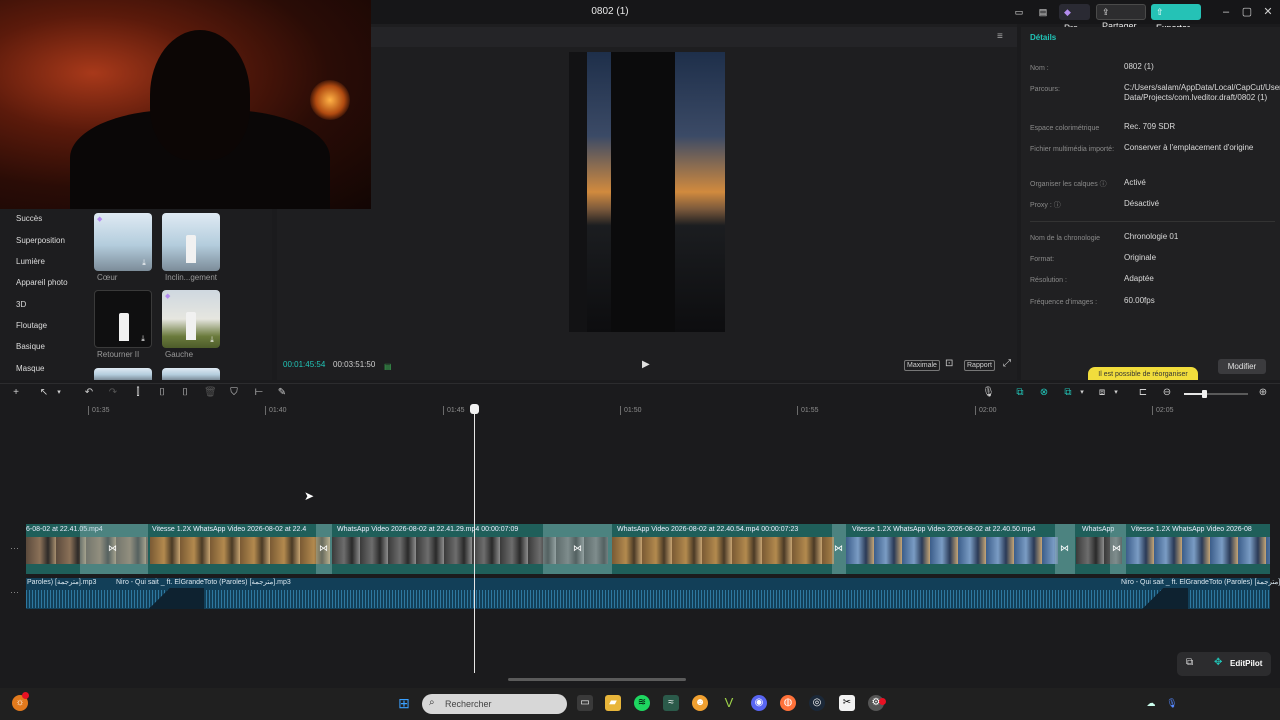 This screenshot has height=720, width=1280. What do you see at coordinates (1200, 530) in the screenshot?
I see `clip-label: Vitesse 1.2X WhatsApp Video 2026-08` at bounding box center [1200, 530].